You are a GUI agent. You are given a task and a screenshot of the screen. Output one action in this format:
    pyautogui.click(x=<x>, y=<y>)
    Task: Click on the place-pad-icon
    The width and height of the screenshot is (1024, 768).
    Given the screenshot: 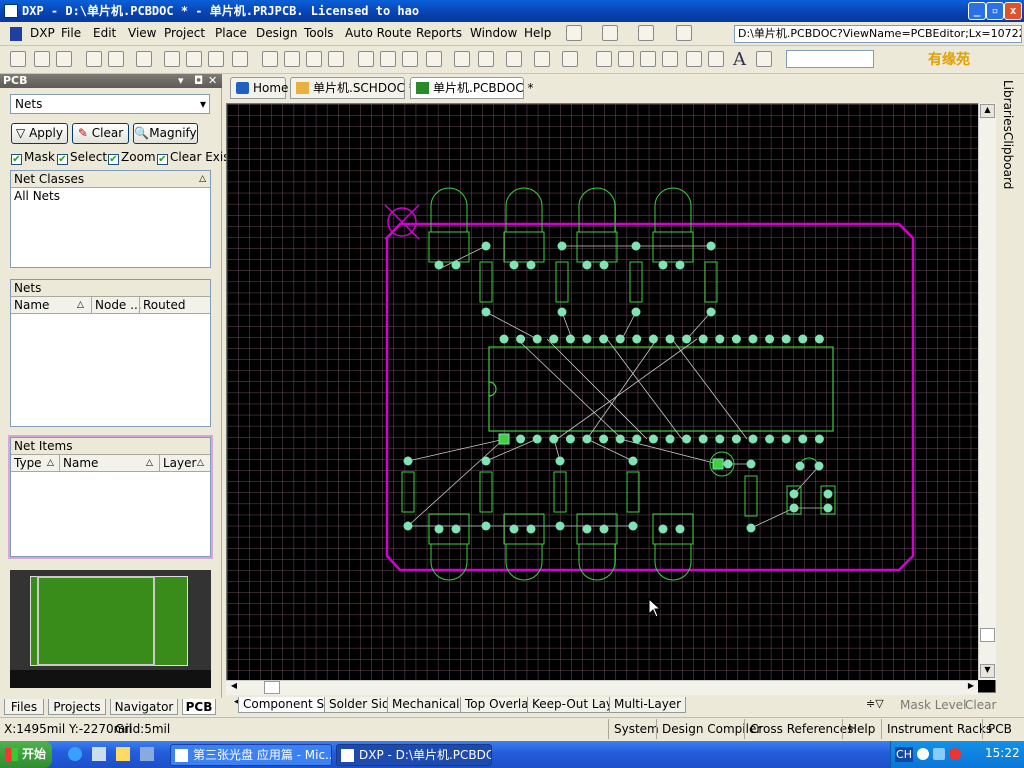 What is the action you would take?
    pyautogui.click(x=626, y=59)
    